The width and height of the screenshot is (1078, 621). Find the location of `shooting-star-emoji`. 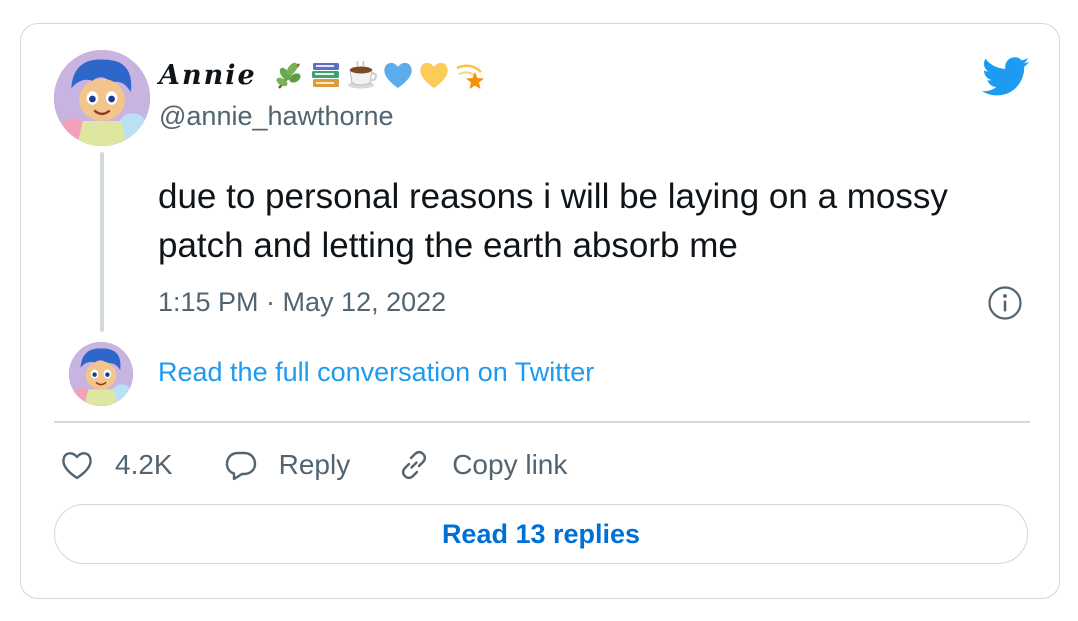

shooting-star-emoji is located at coordinates (470, 75).